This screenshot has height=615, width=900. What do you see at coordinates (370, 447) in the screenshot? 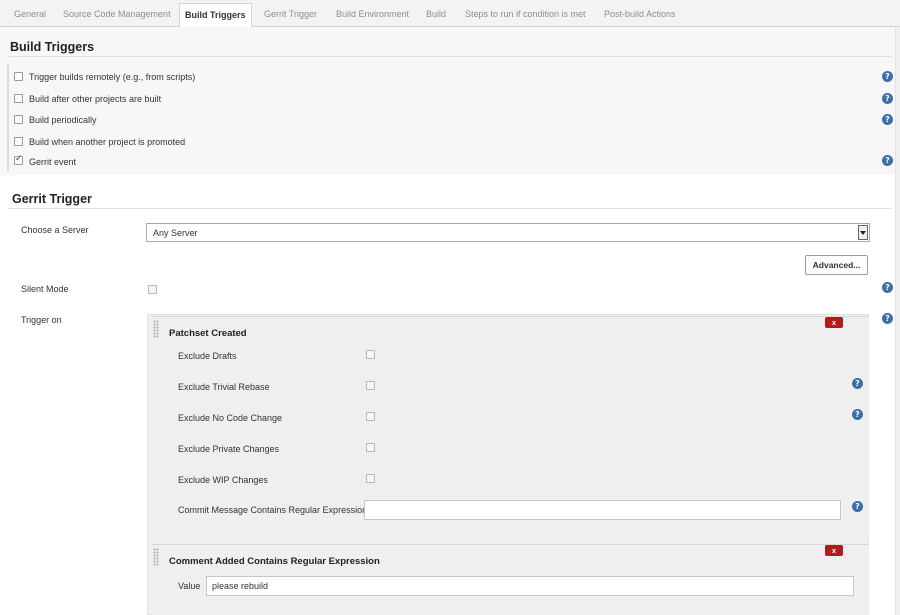
I see `exclude-private-changes-checkbox` at bounding box center [370, 447].